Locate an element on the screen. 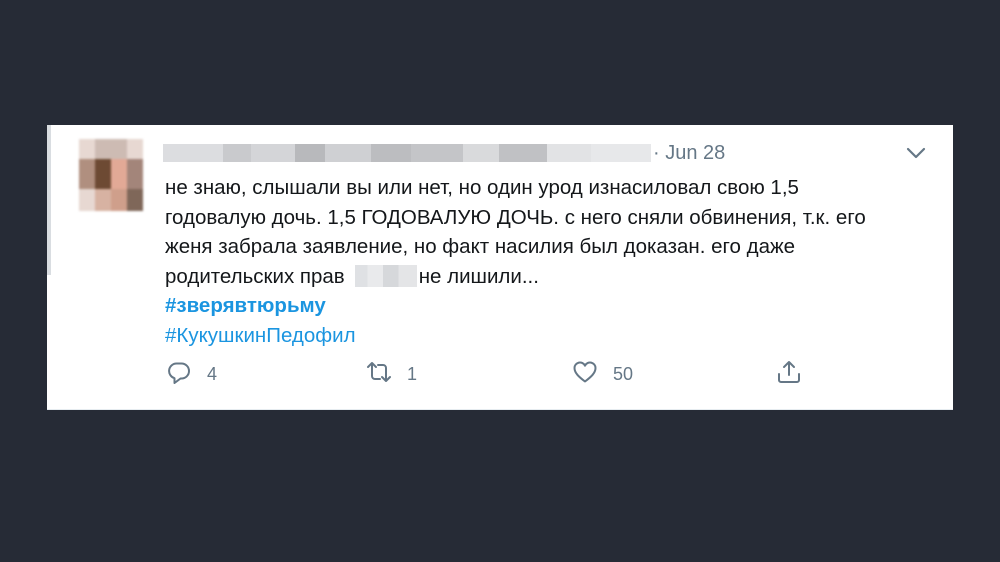 The image size is (1000, 562). share-button is located at coordinates (789, 374).